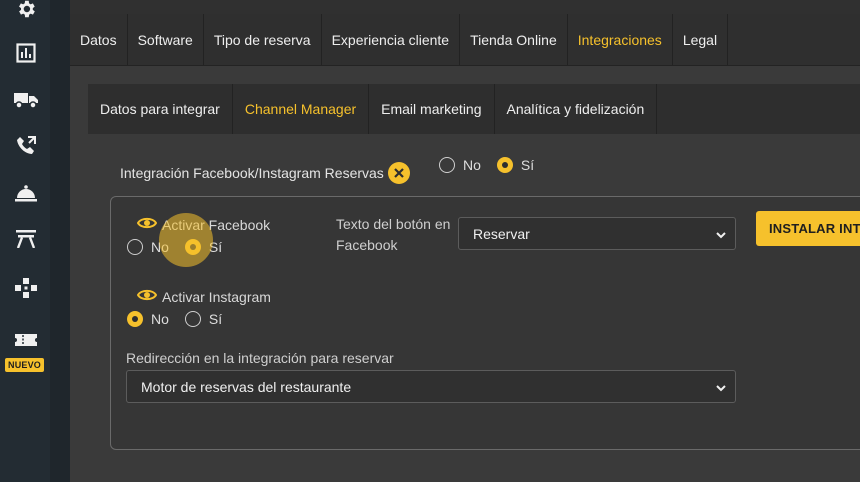 This screenshot has height=482, width=860. Describe the element at coordinates (25, 365) in the screenshot. I see `new-badge: NUEVO` at that location.